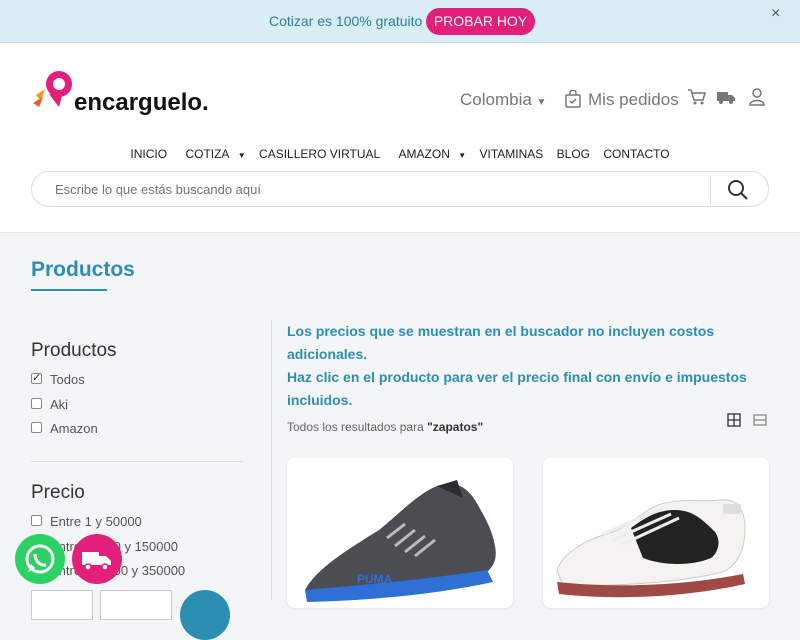 This screenshot has height=640, width=800. Describe the element at coordinates (760, 420) in the screenshot. I see `list-view-icon` at that location.